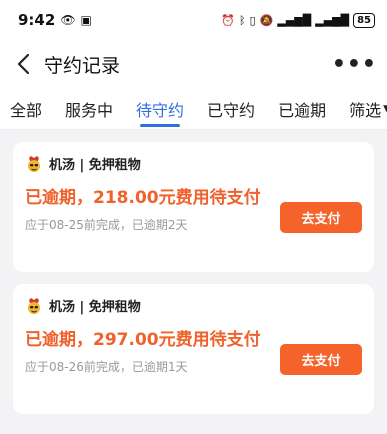 This screenshot has width=387, height=434. What do you see at coordinates (294, 20) in the screenshot?
I see `signal-icon: ▂▄▆█` at bounding box center [294, 20].